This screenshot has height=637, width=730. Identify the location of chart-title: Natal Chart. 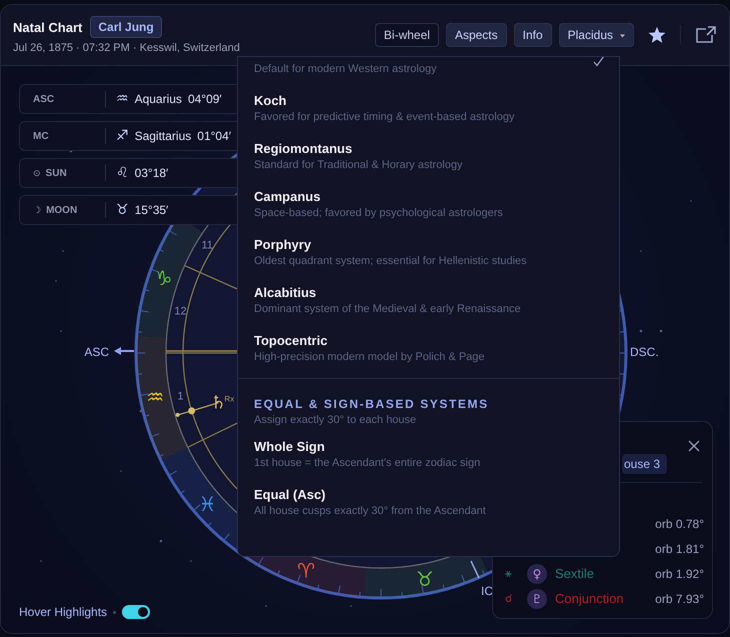
(47, 27).